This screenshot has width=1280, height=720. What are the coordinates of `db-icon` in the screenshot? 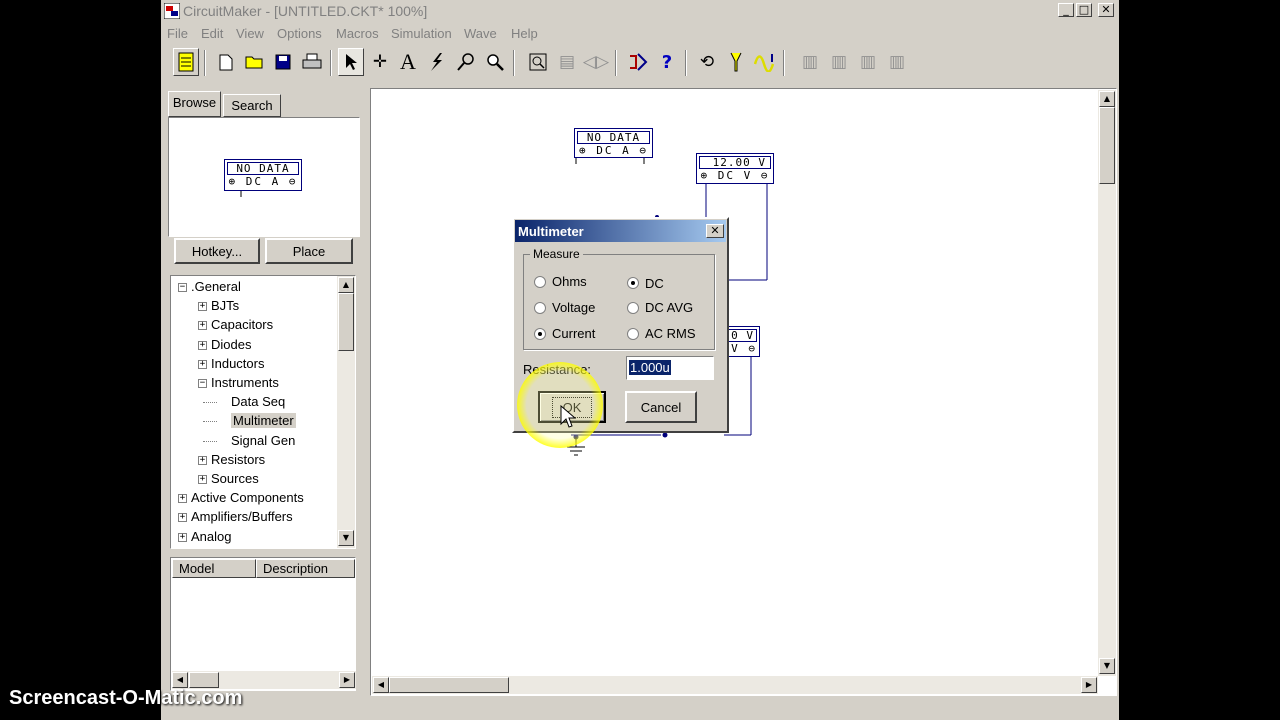 It's located at (186, 62).